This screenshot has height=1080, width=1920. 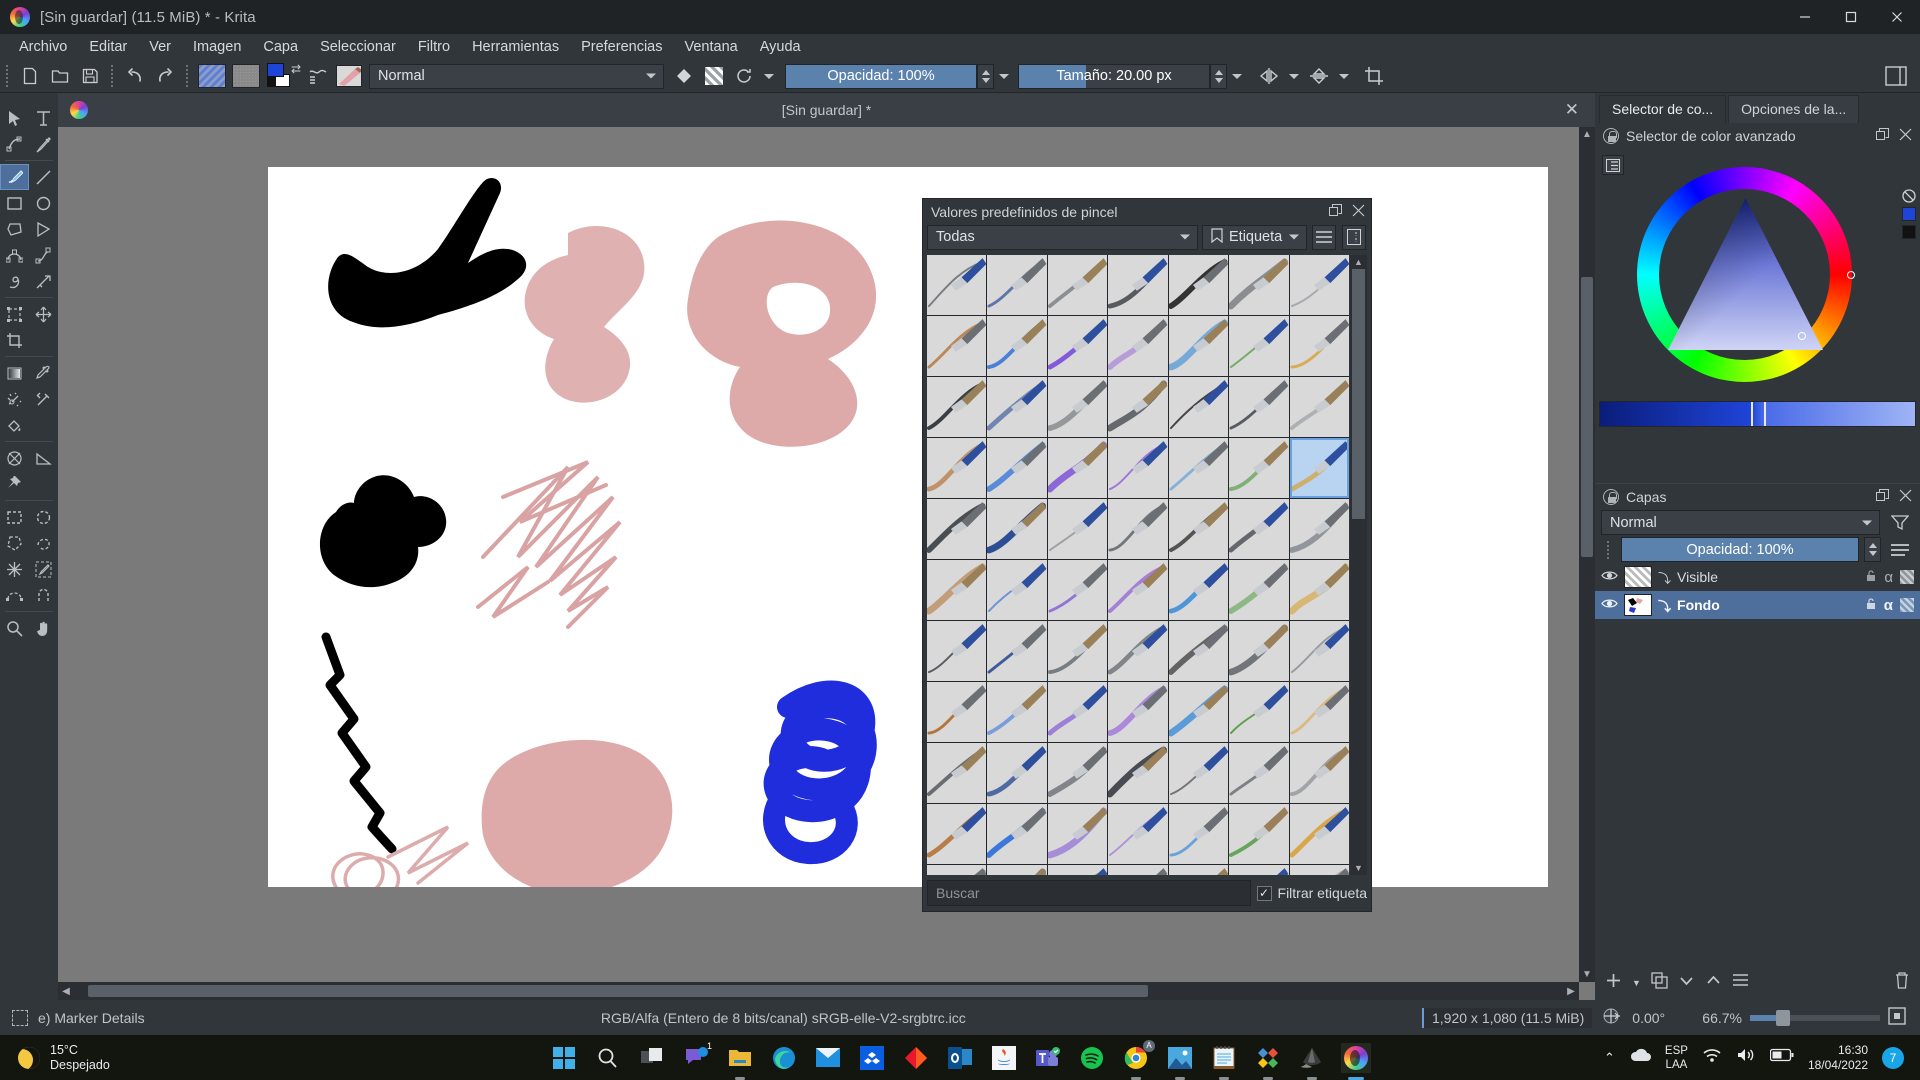 What do you see at coordinates (1740, 522) in the screenshot?
I see `layer-blend-mode-select: Normal` at bounding box center [1740, 522].